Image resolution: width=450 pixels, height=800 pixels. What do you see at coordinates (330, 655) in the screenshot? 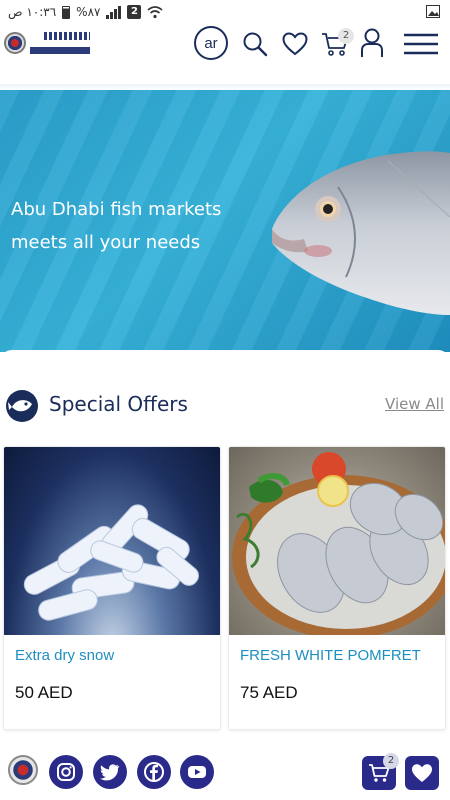
I see `product-name: FRESH WHITE POMFRET` at bounding box center [330, 655].